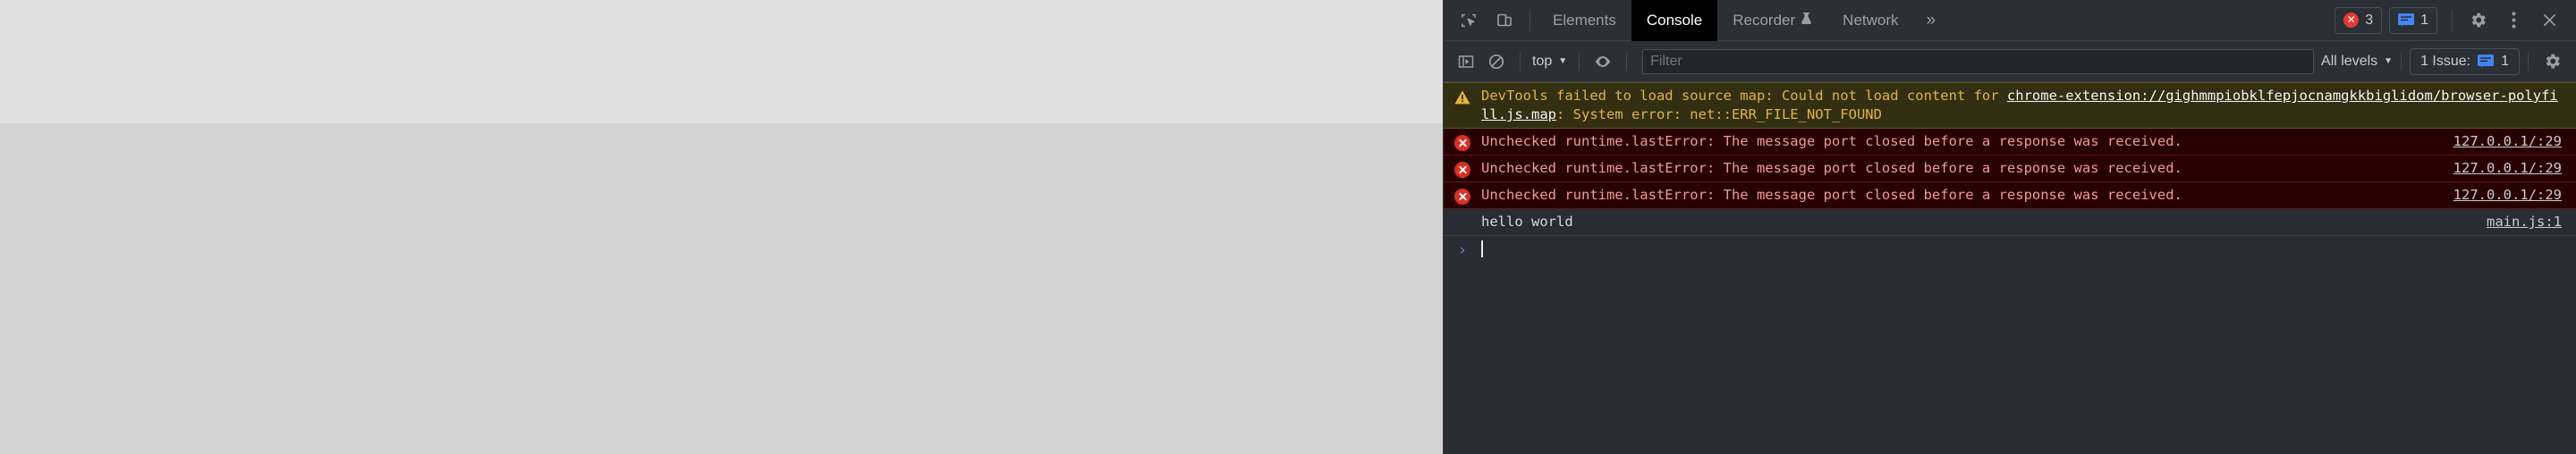  I want to click on tab-network: Network, so click(1870, 20).